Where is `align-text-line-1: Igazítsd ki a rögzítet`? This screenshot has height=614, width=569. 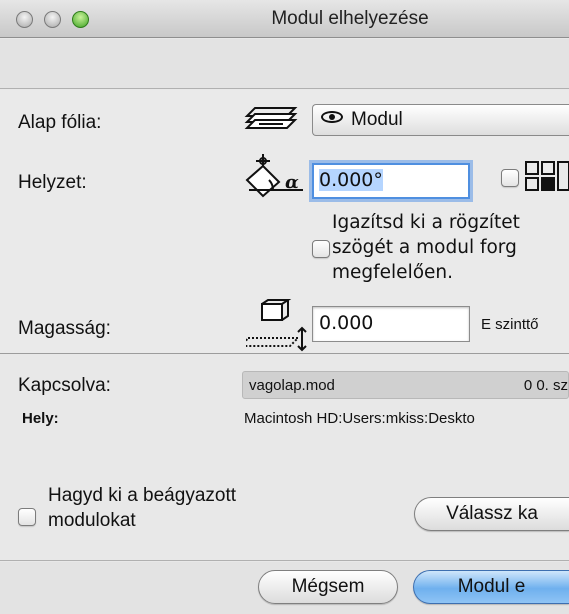 align-text-line-1: Igazítsd ki a rögzítet is located at coordinates (426, 222).